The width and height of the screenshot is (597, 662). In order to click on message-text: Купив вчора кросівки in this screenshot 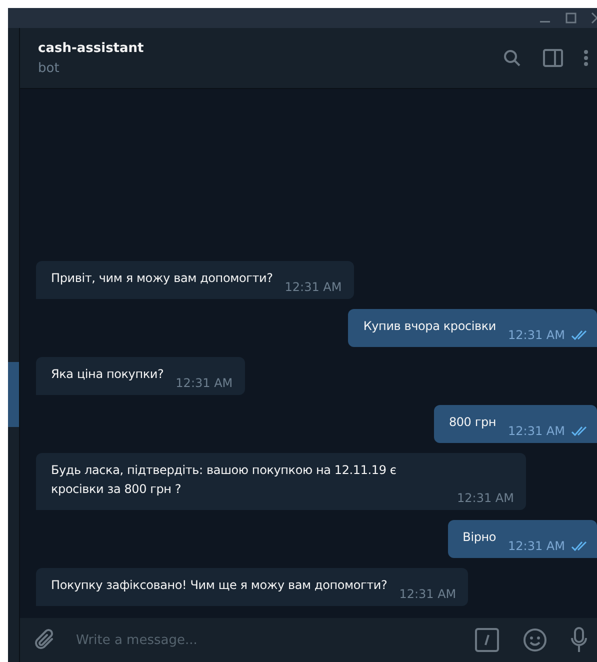, I will do `click(429, 326)`.